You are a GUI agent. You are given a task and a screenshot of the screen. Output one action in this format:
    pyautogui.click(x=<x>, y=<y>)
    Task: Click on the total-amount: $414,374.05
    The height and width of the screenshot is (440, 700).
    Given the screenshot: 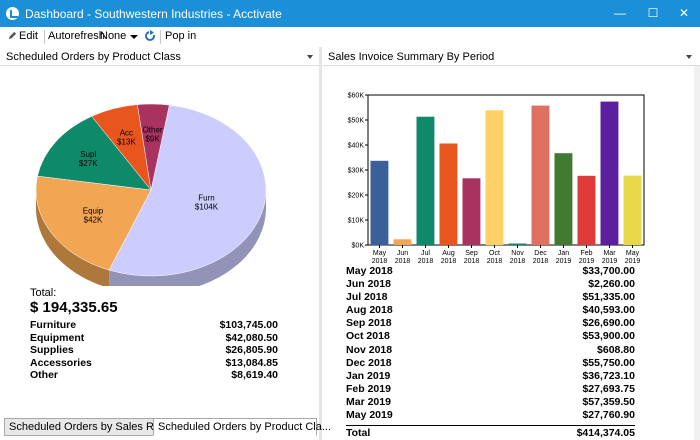 What is the action you would take?
    pyautogui.click(x=605, y=433)
    